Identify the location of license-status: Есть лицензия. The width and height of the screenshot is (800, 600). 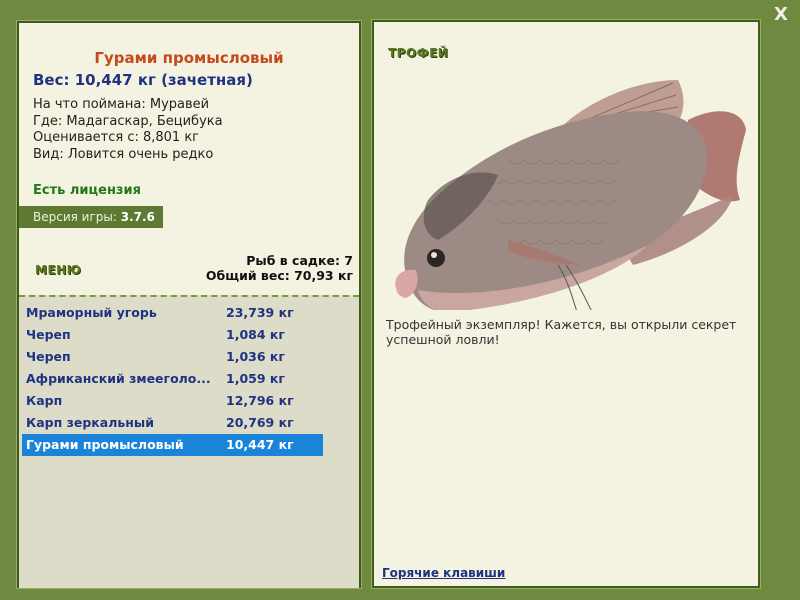
(87, 190).